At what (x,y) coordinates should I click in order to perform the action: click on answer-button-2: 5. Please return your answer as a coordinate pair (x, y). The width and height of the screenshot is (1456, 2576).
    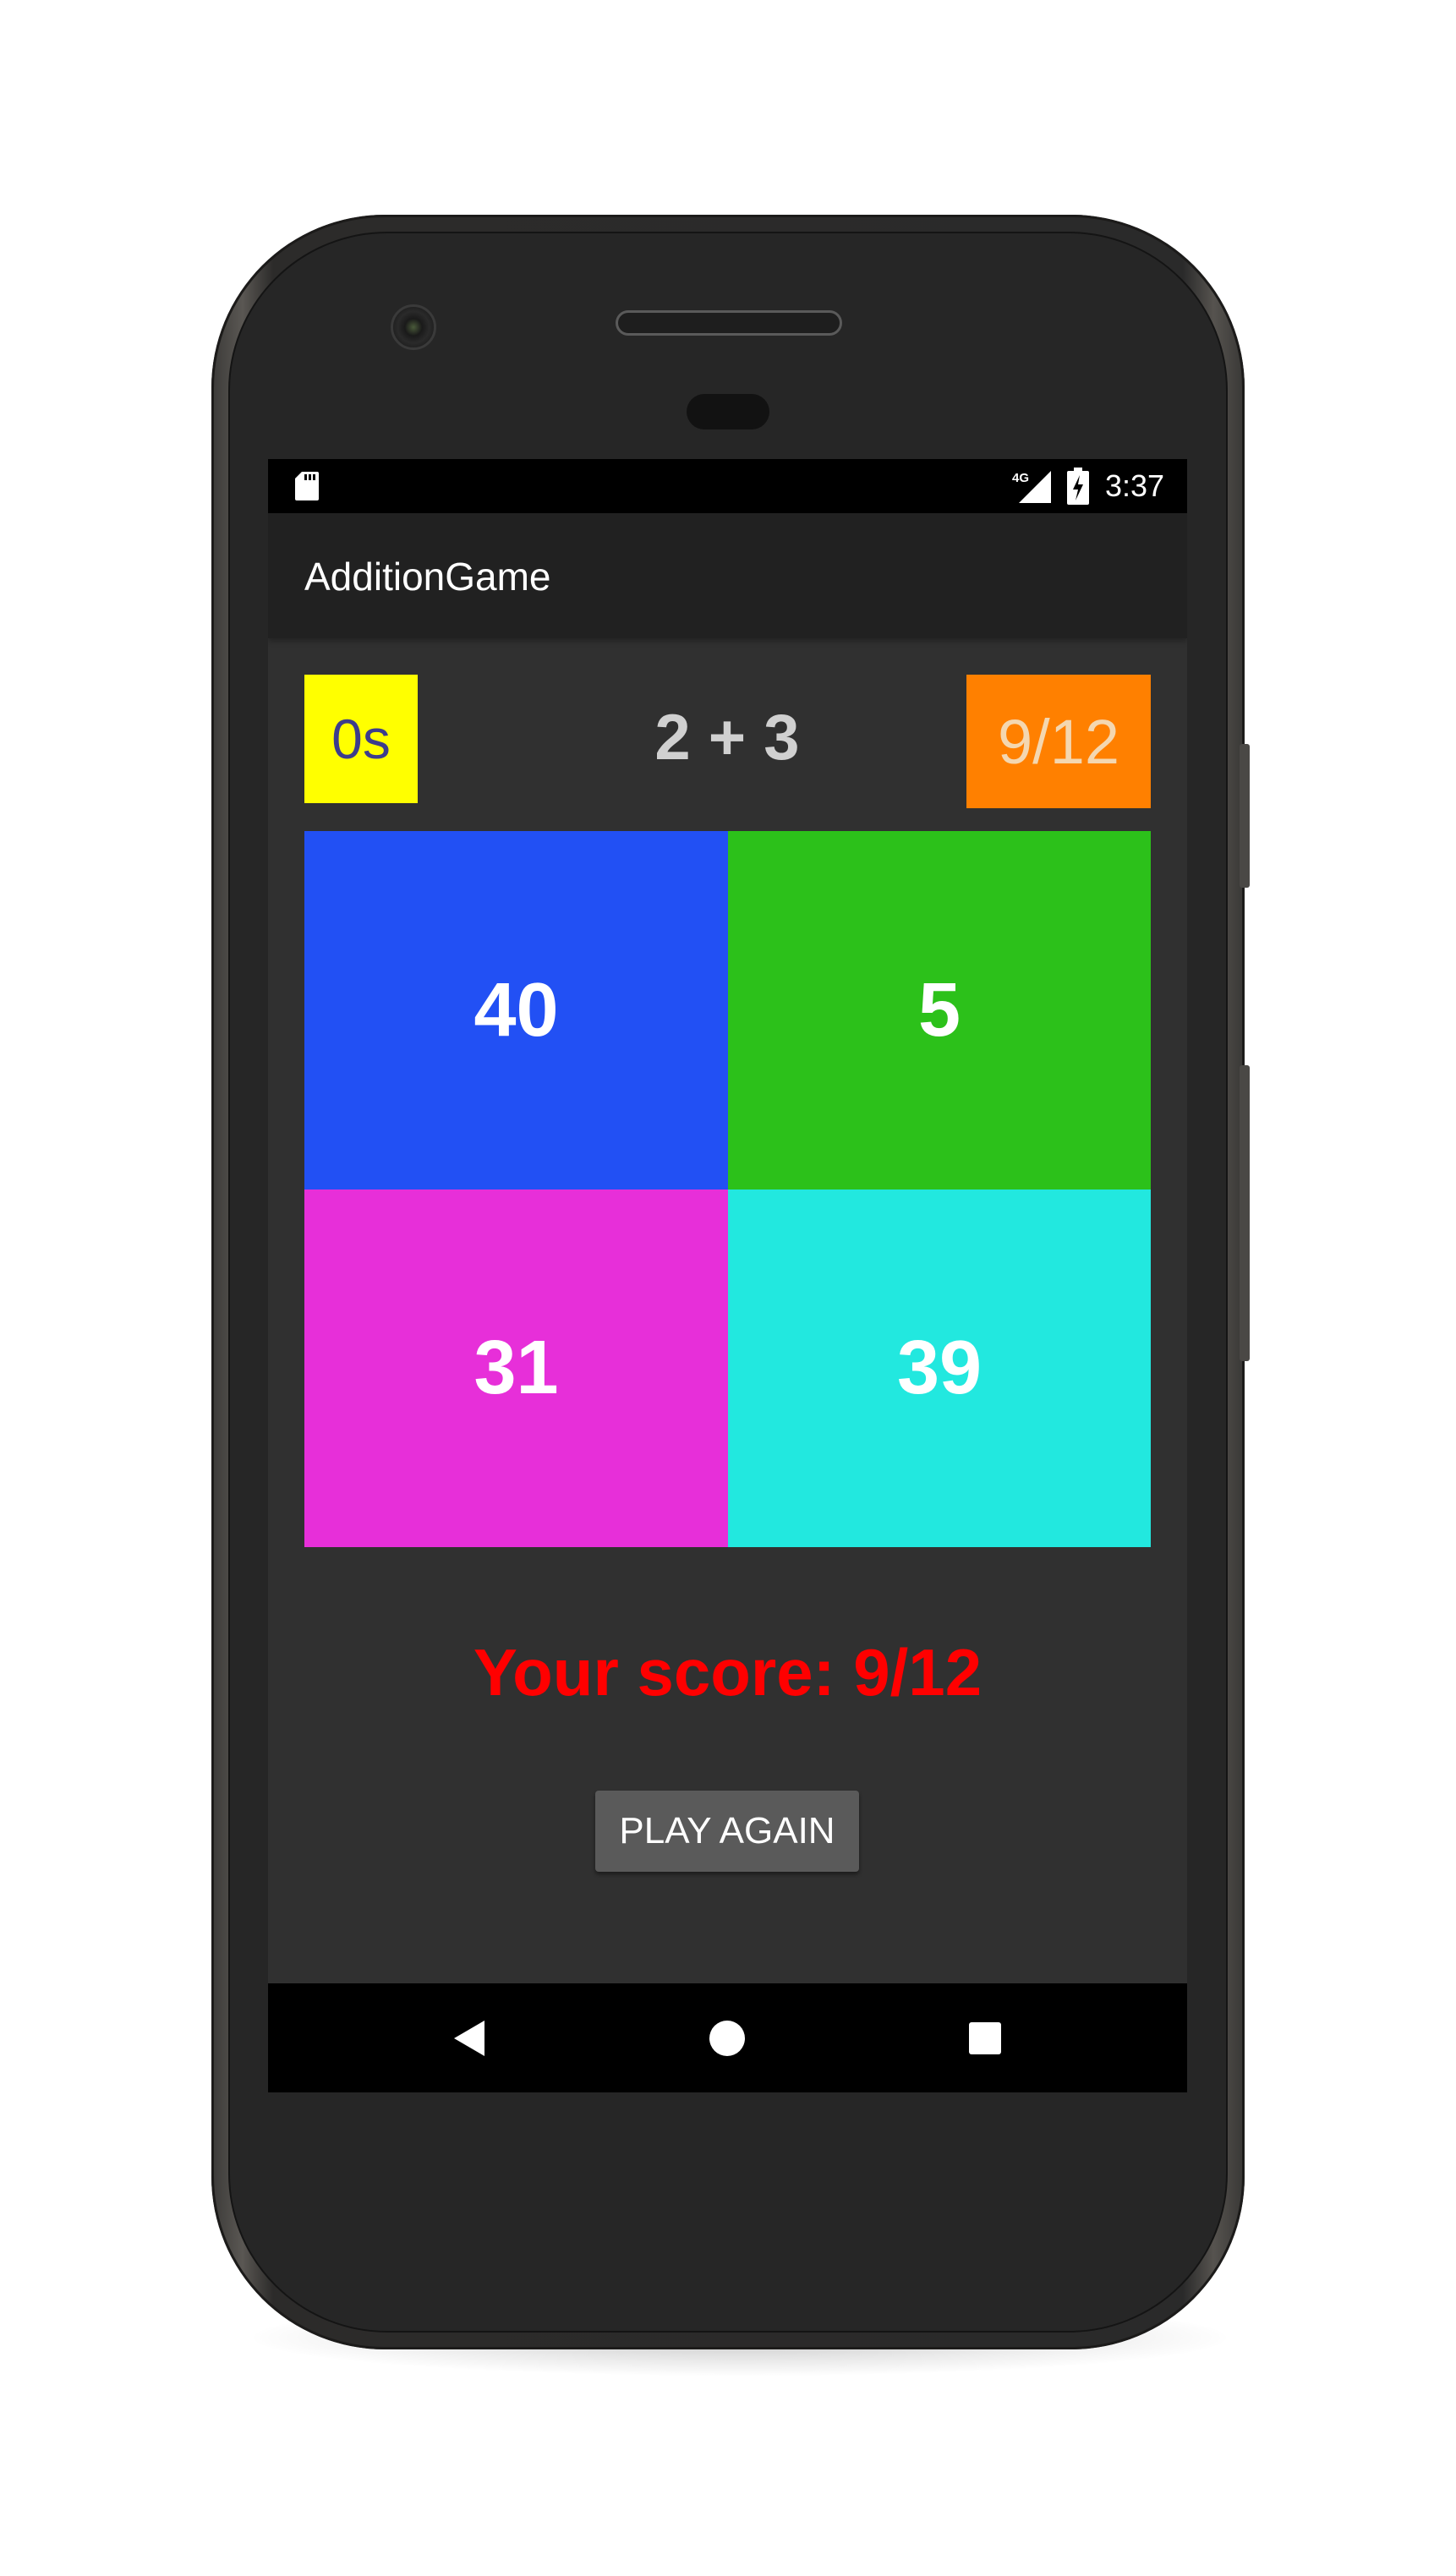
    Looking at the image, I should click on (940, 1010).